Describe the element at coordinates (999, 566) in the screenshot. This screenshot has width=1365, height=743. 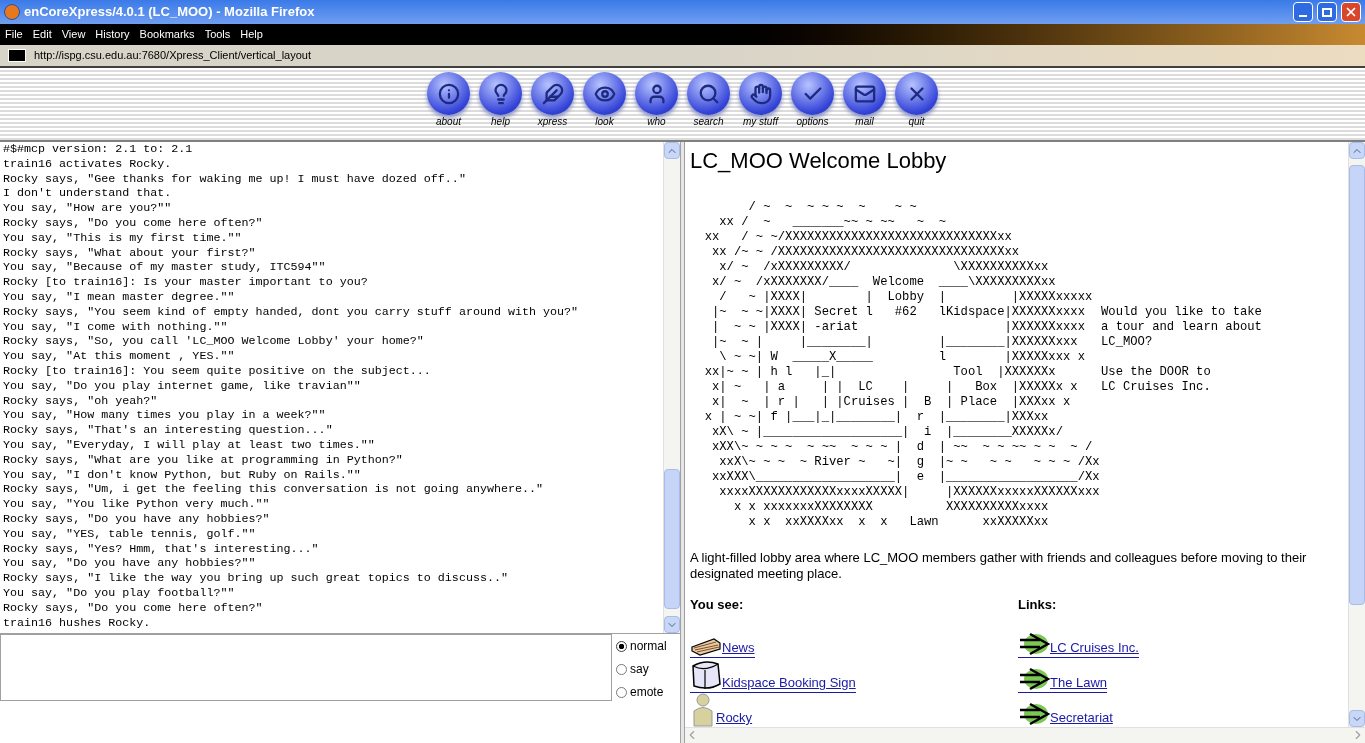
I see `room-description: A light-filled lobby area where LC_MOO members gather with friends and colleagues before moving to their designated meeting place.` at that location.